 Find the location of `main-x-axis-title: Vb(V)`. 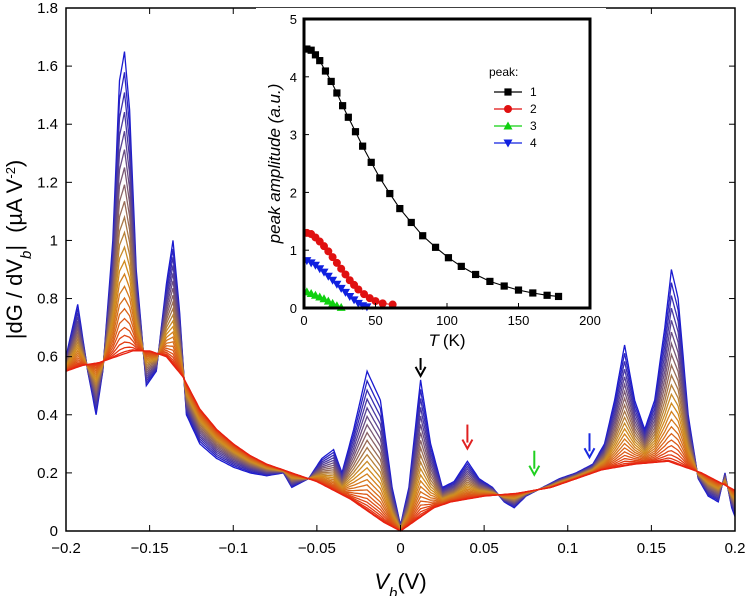

main-x-axis-title: Vb(V) is located at coordinates (400, 582).